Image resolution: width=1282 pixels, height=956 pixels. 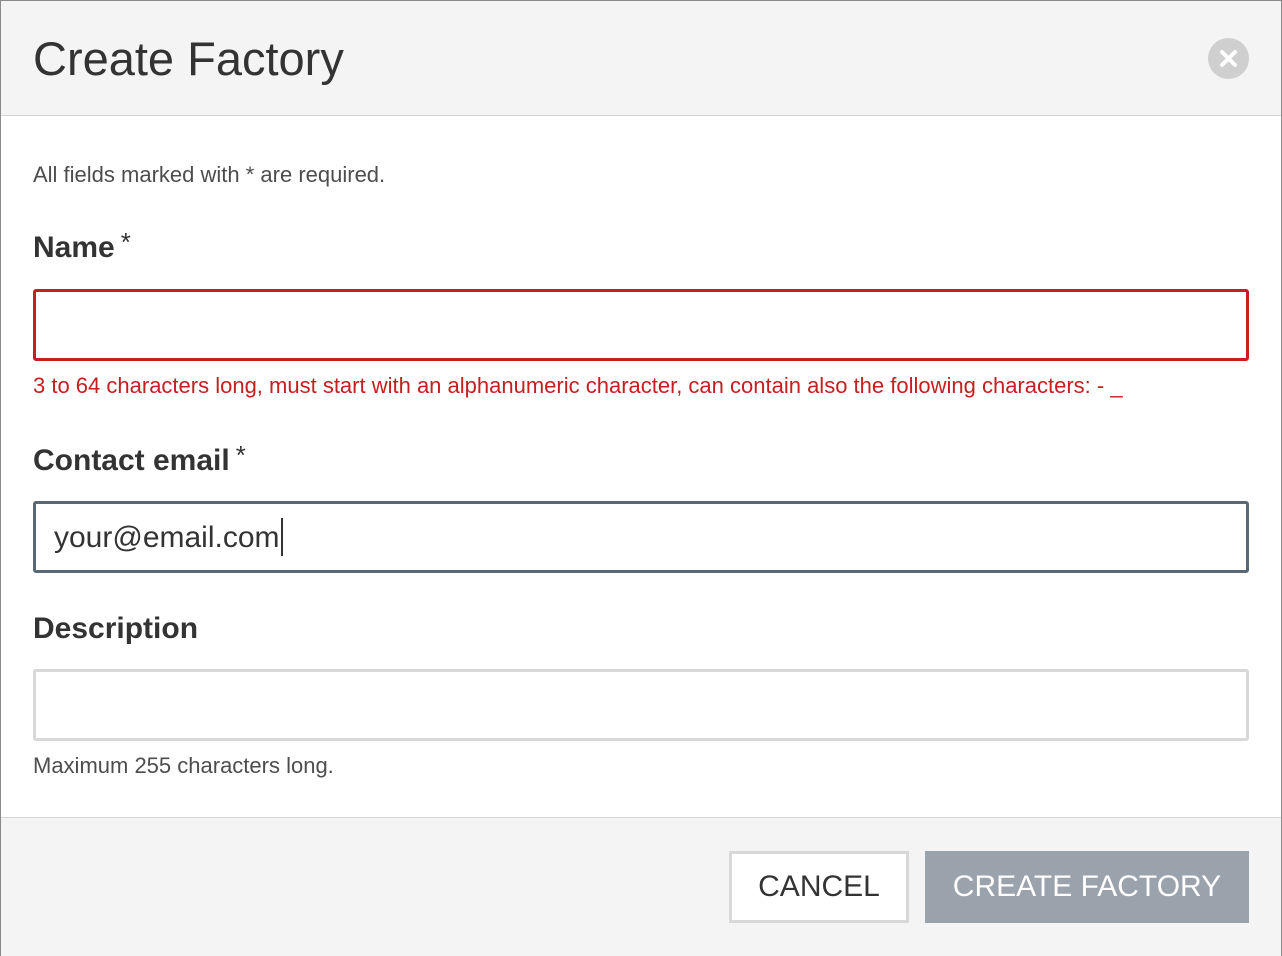 I want to click on description-label: Description, so click(x=115, y=629).